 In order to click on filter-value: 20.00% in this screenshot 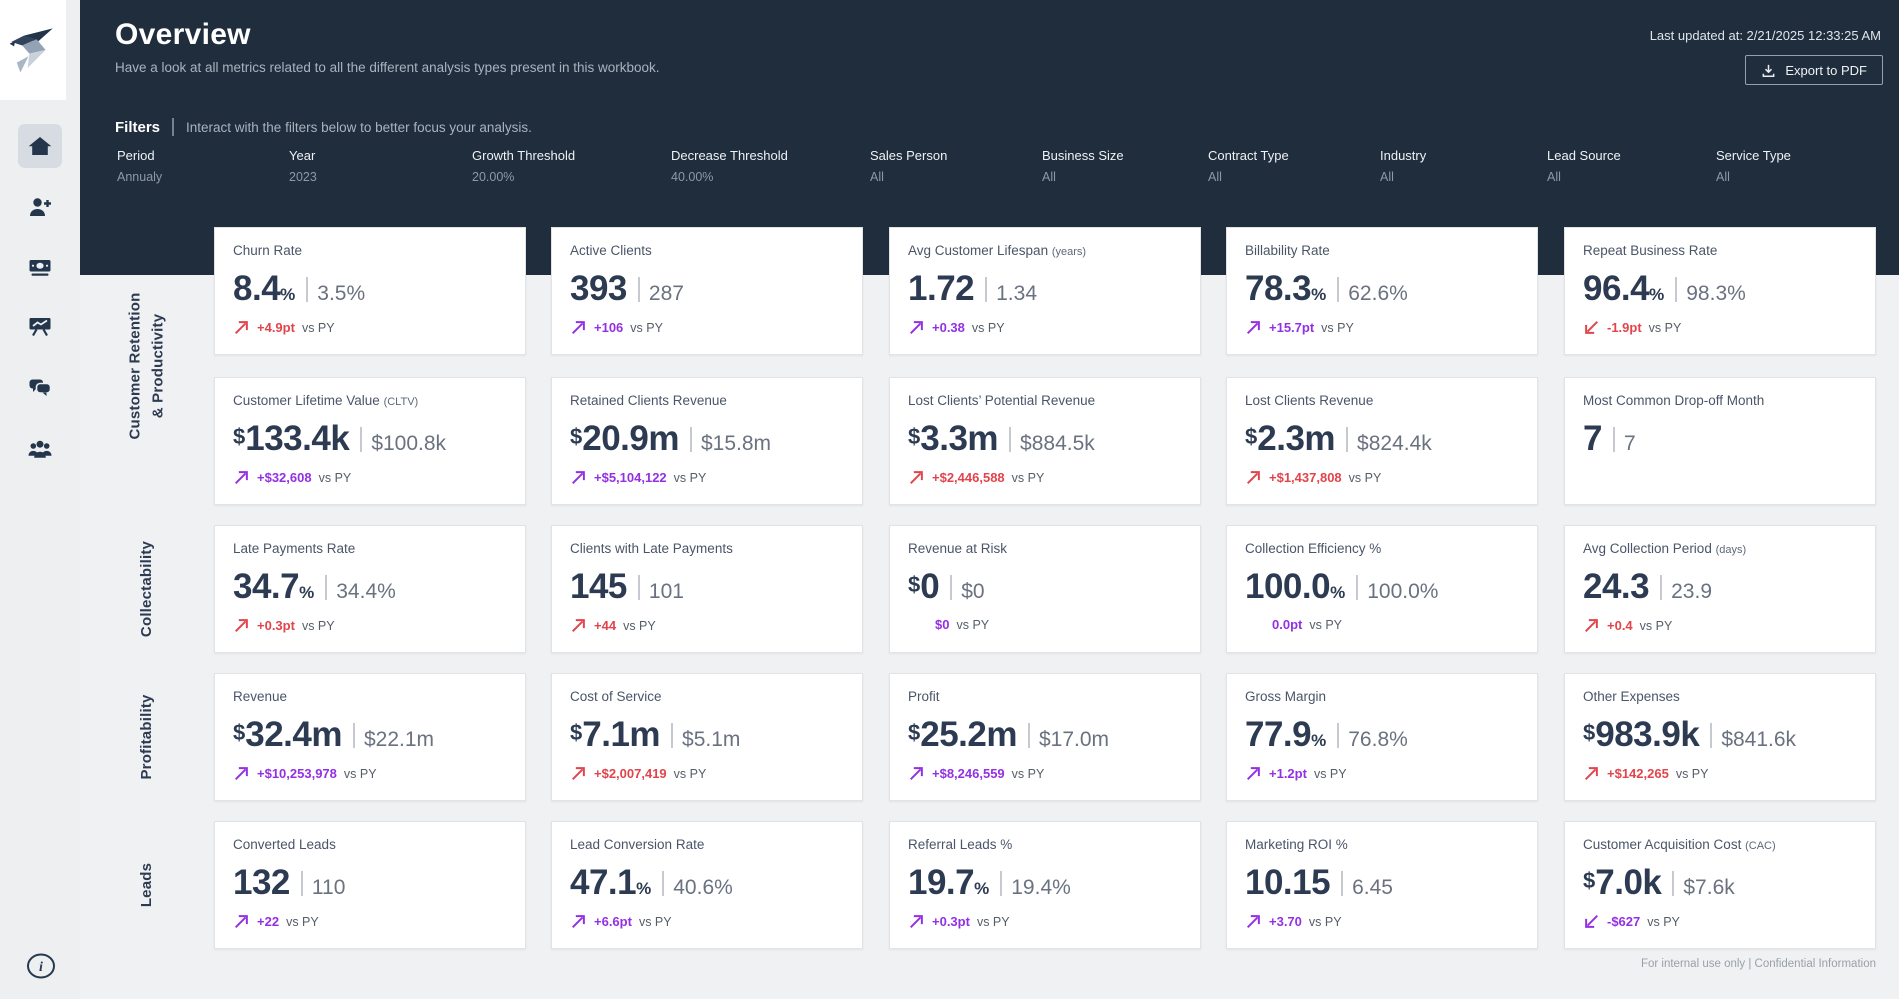, I will do `click(523, 177)`.